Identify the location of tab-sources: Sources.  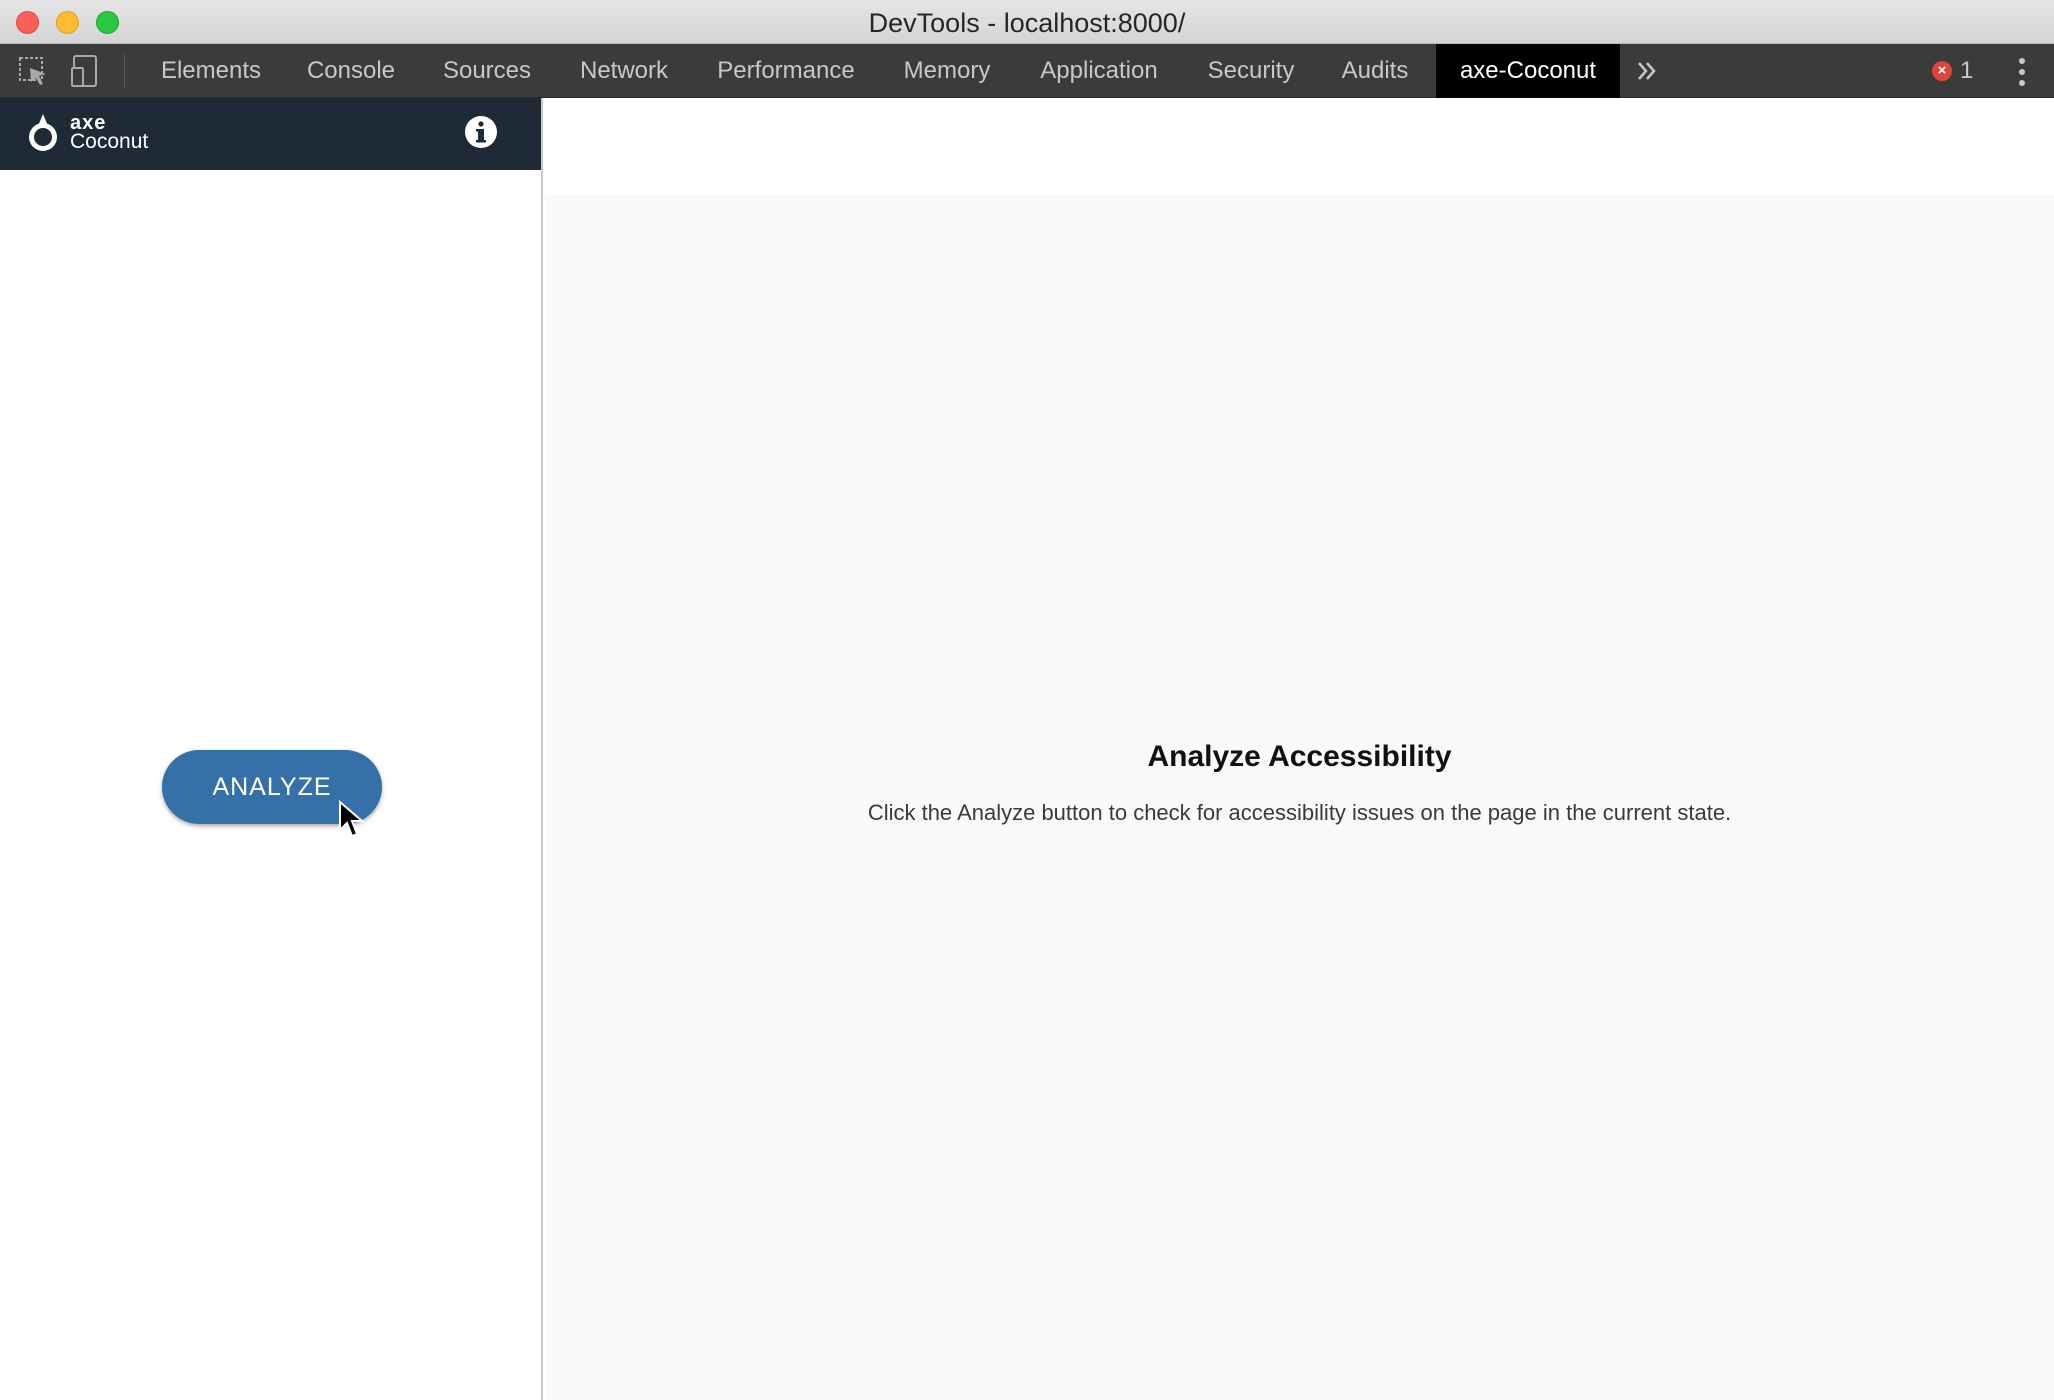
(487, 71).